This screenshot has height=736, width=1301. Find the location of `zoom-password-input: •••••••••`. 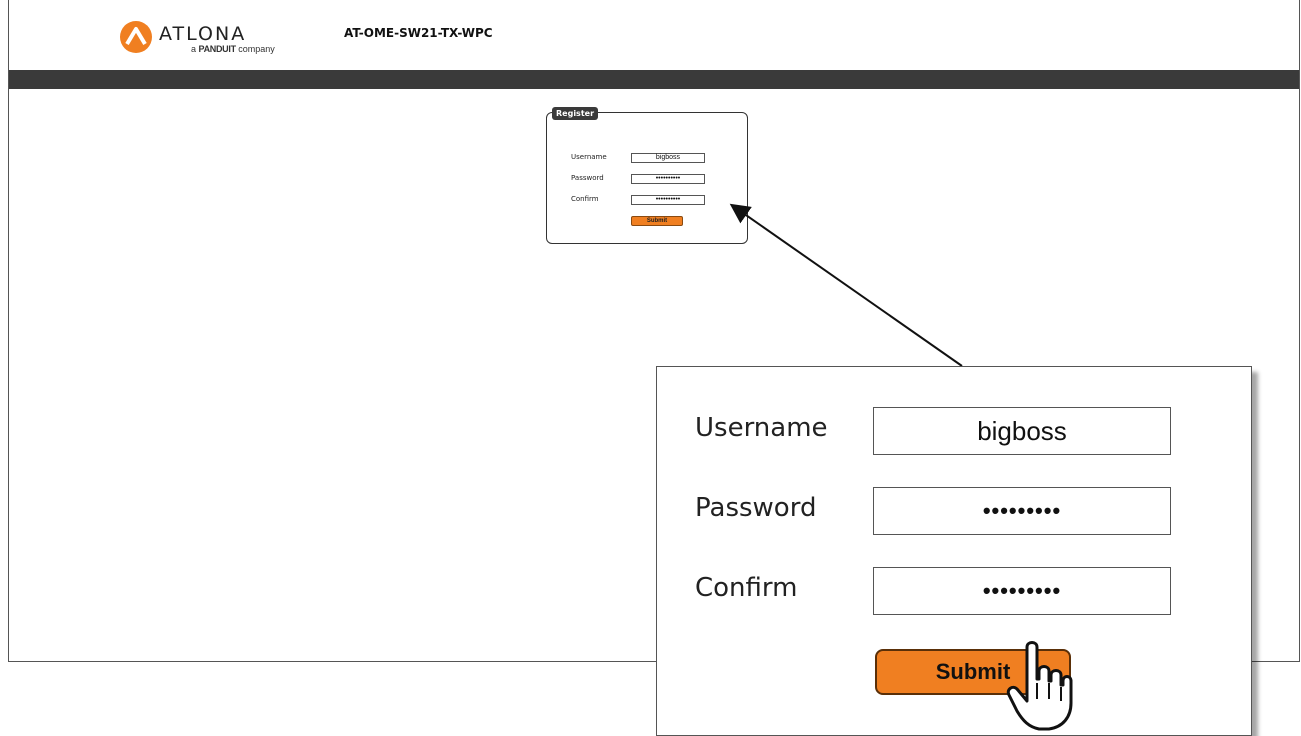

zoom-password-input: ••••••••• is located at coordinates (1022, 511).